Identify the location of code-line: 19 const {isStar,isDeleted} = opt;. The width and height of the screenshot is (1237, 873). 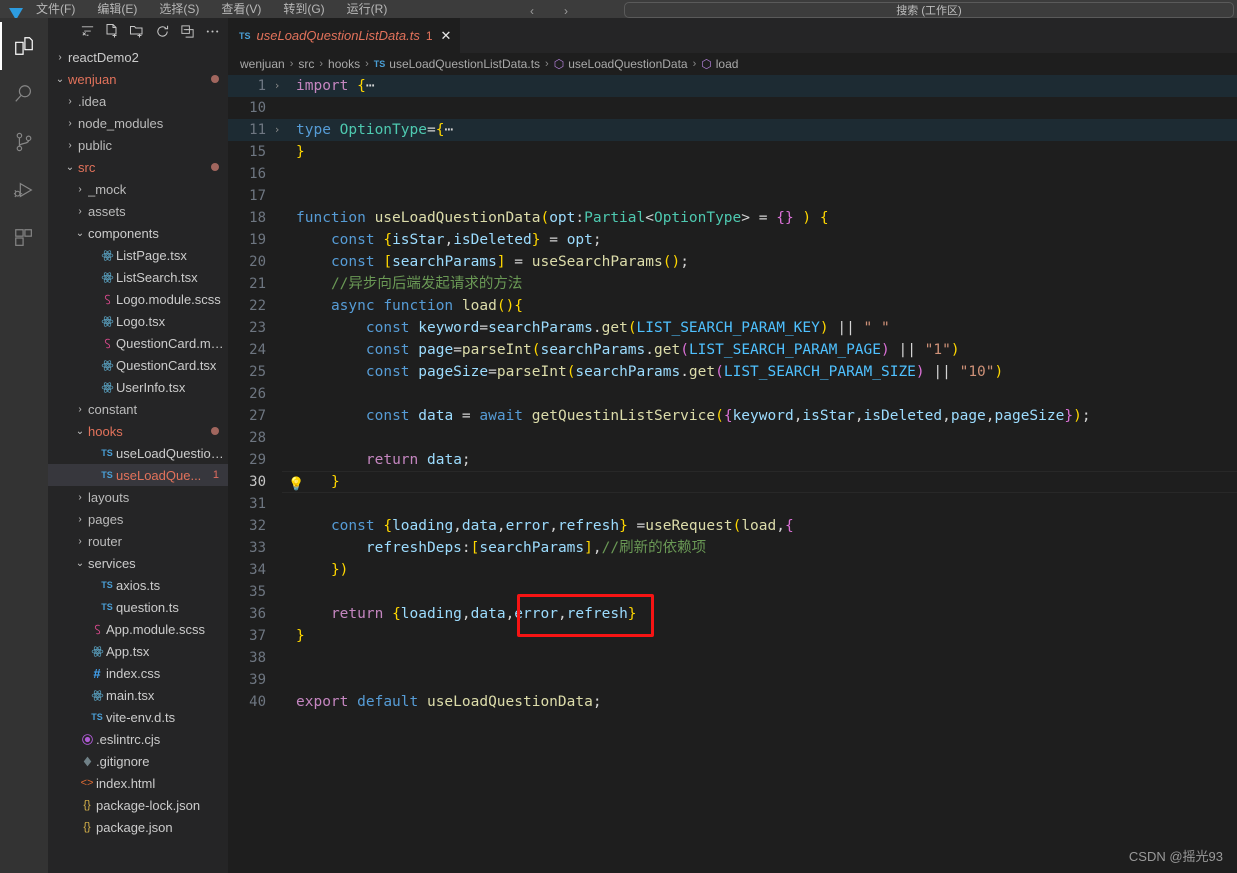
(732, 240).